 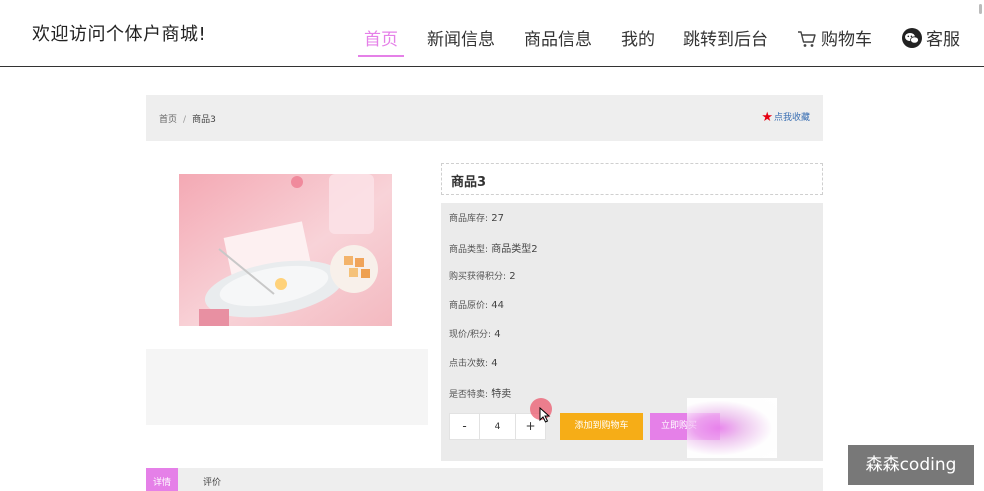 What do you see at coordinates (287, 387) in the screenshot?
I see `thumbnail-panel` at bounding box center [287, 387].